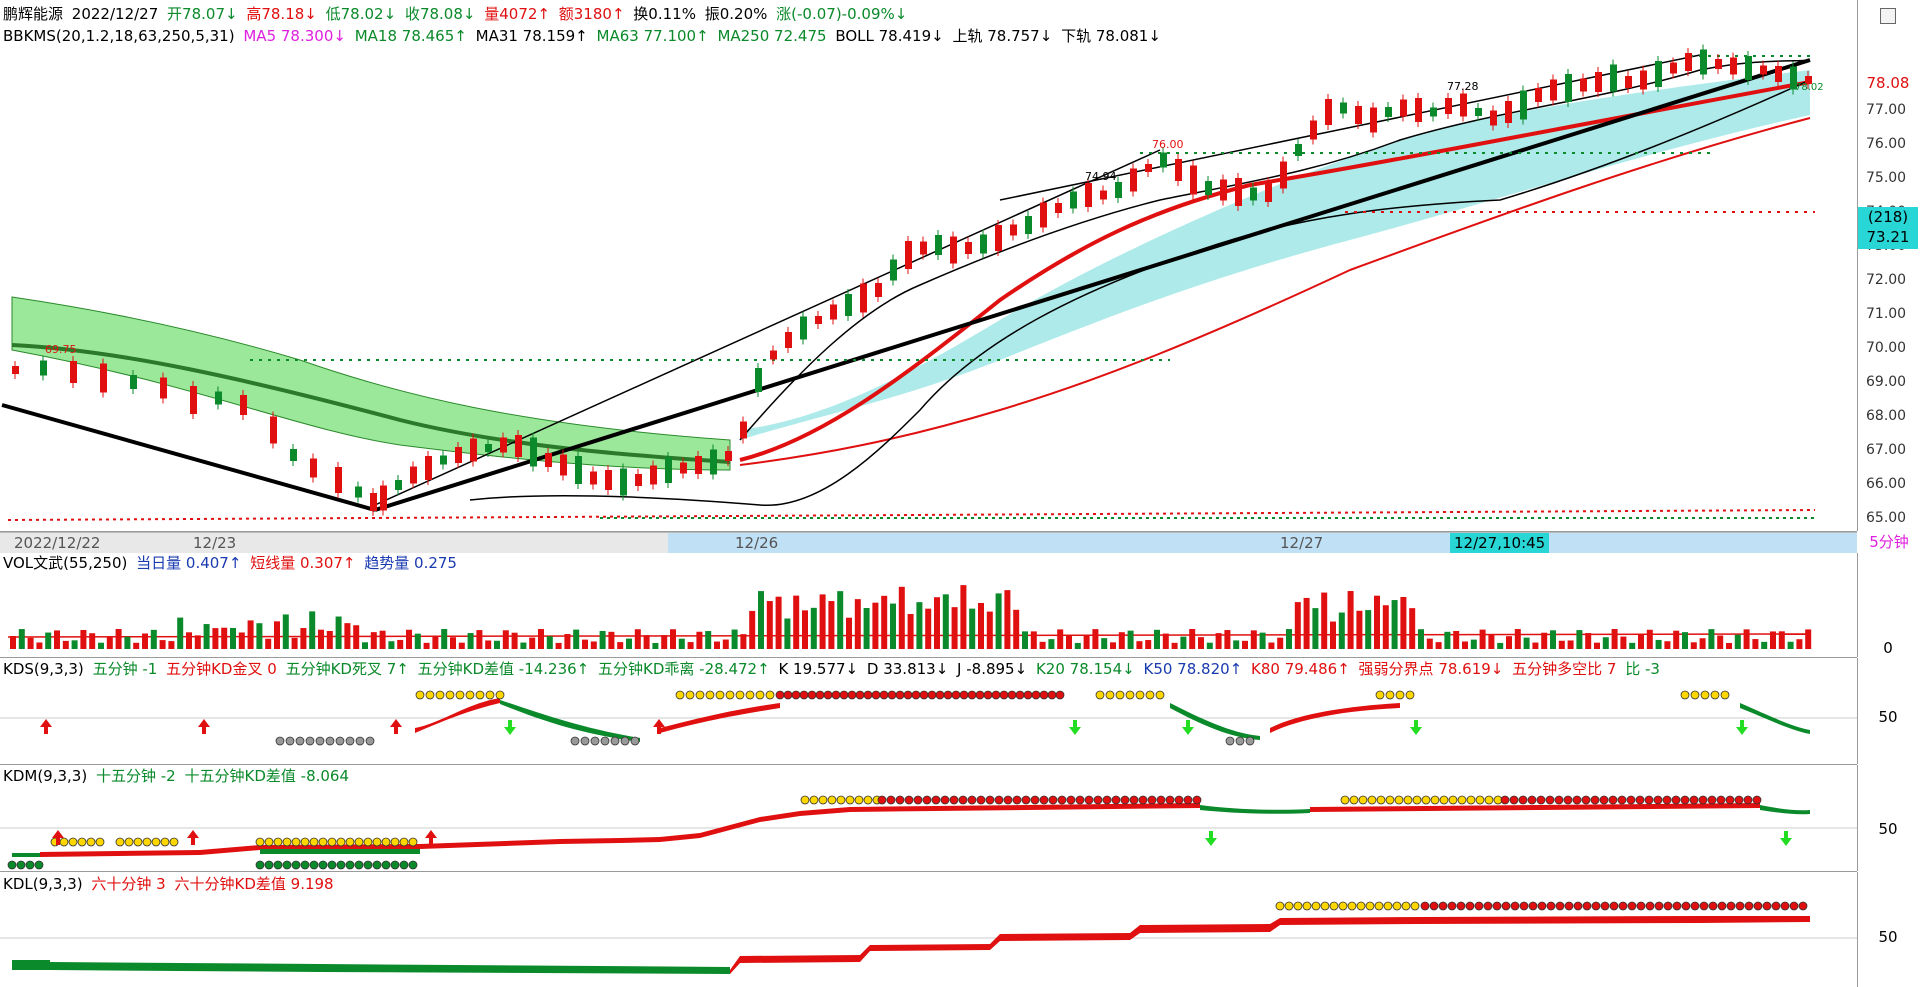 This screenshot has height=987, width=1920. Describe the element at coordinates (1886, 110) in the screenshot. I see `price-tick-0: 77.00` at that location.